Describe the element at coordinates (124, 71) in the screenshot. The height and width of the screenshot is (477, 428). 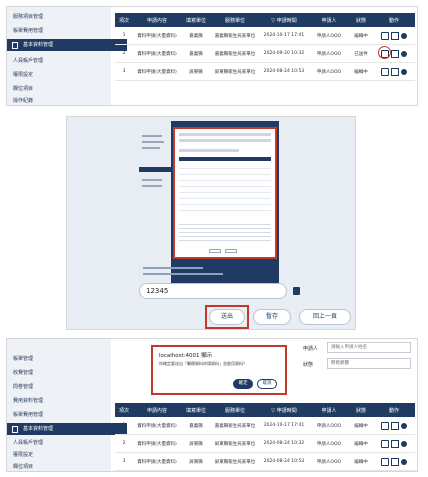
I see `cell: 3` at that location.